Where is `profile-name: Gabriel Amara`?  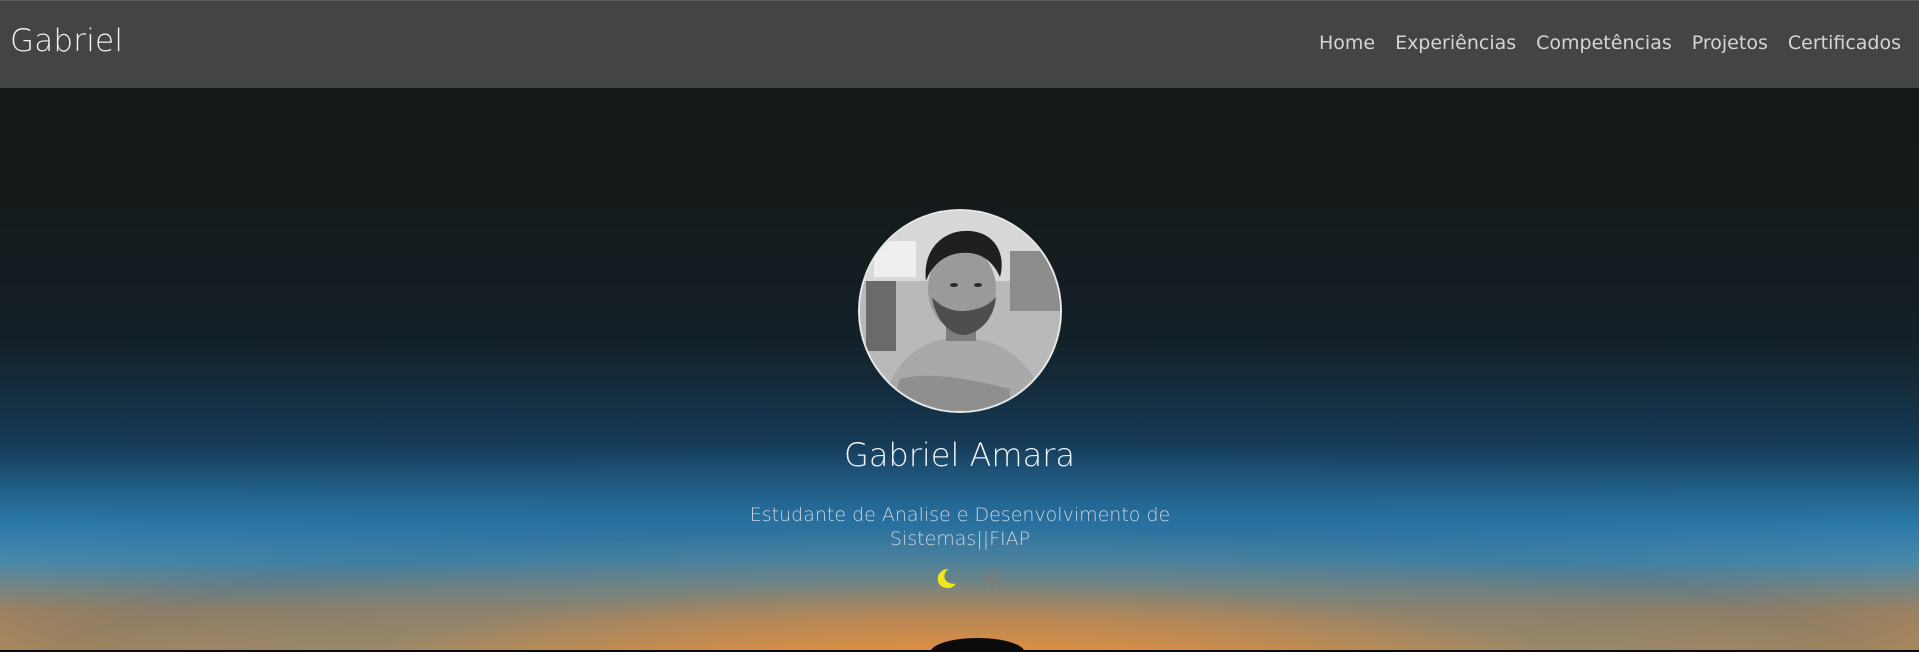
profile-name: Gabriel Amara is located at coordinates (959, 455).